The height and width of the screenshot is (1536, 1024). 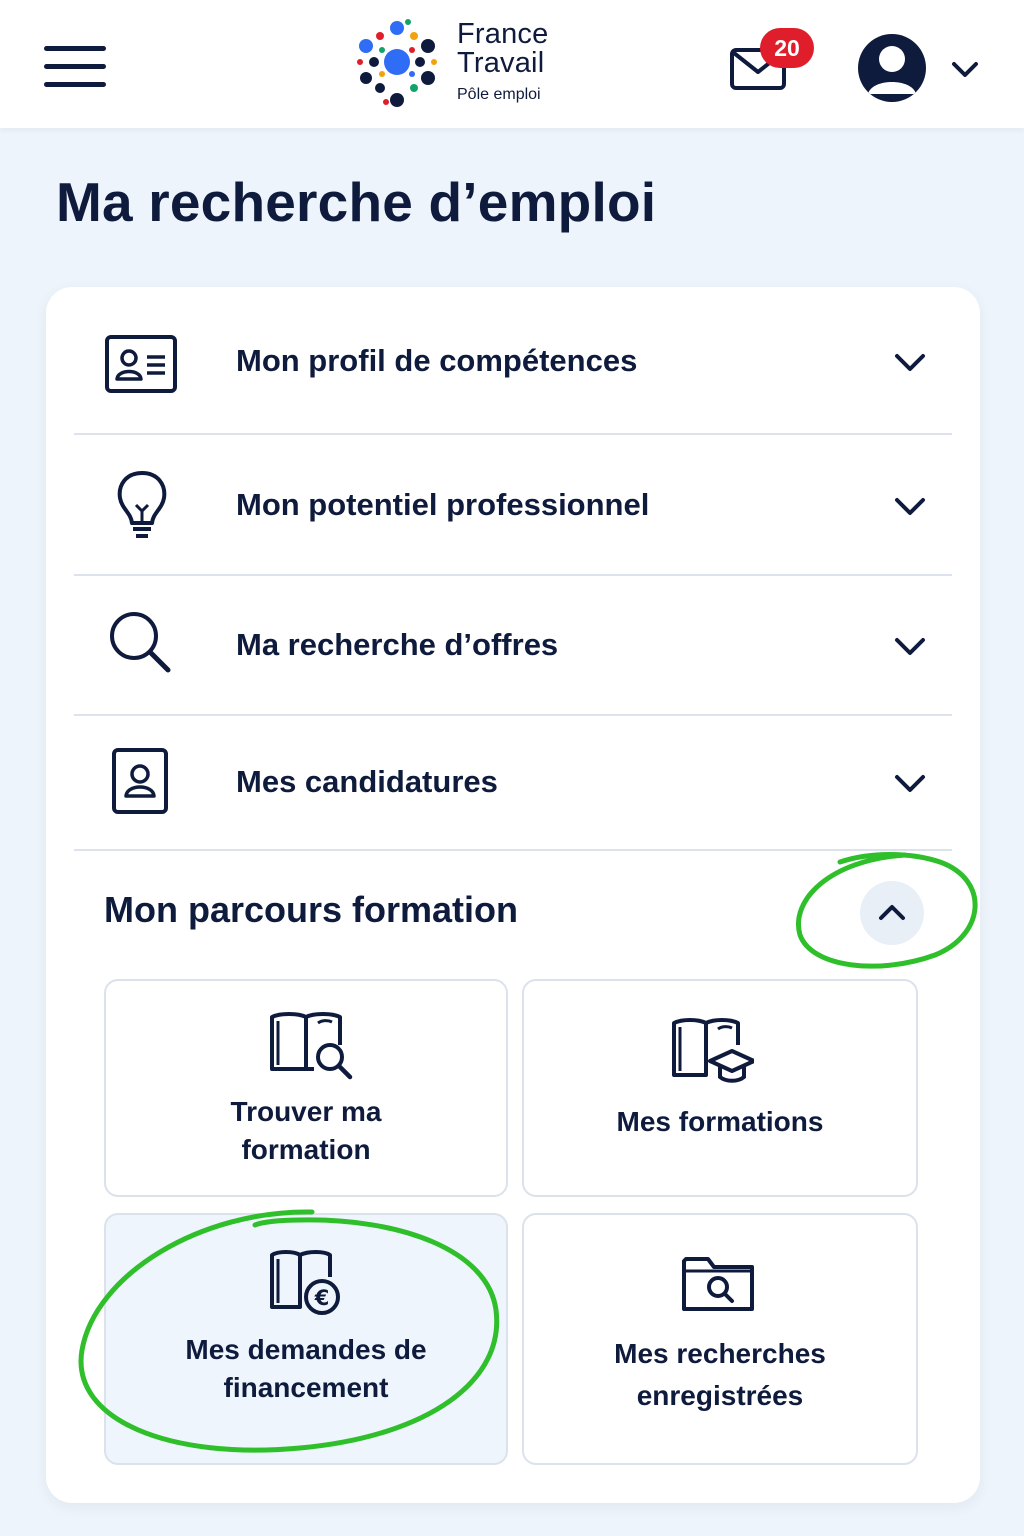 I want to click on section-row-offres: Ma recherche d’offres, so click(x=513, y=645).